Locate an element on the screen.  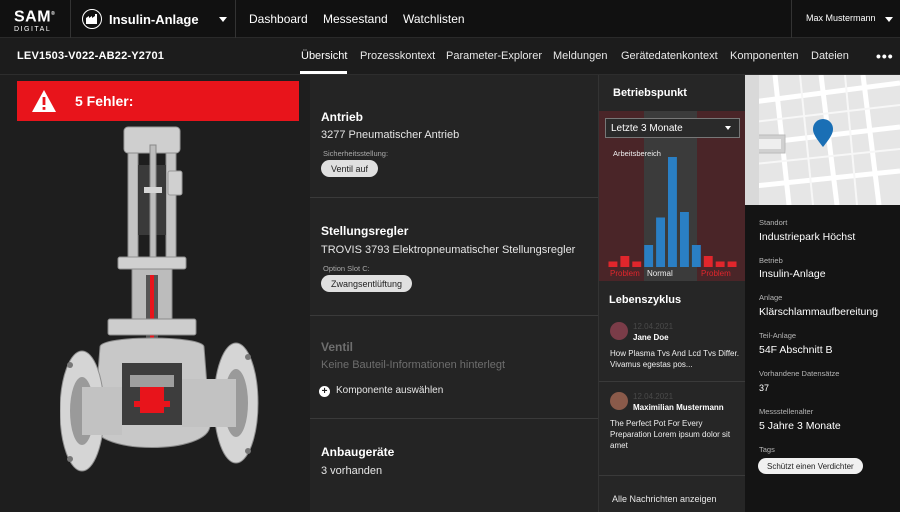
stellungsregler-title: Stellungsregler is located at coordinates (365, 231).